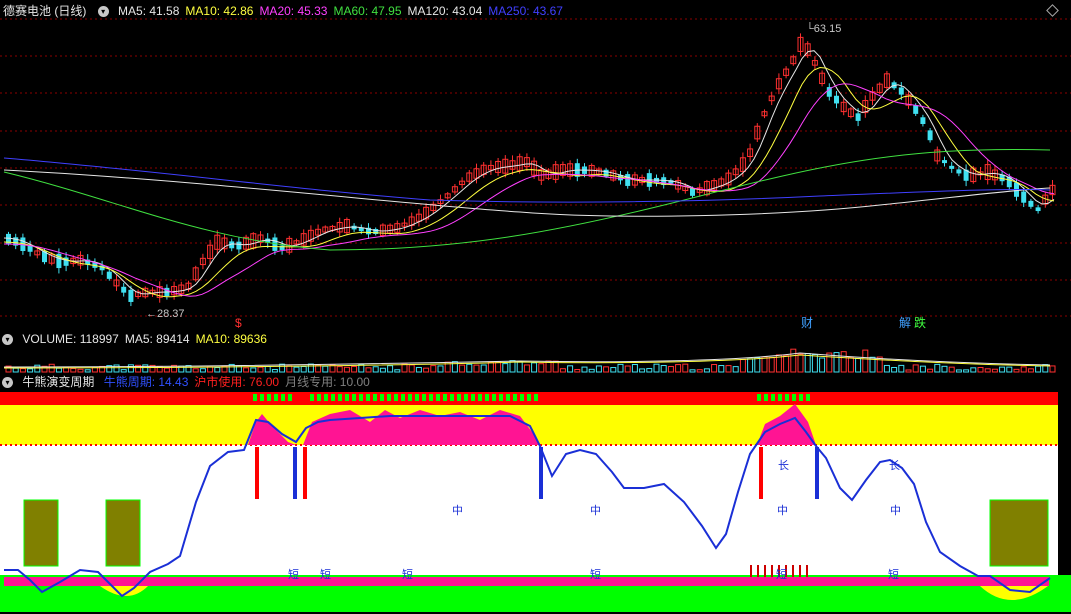  What do you see at coordinates (7, 340) in the screenshot?
I see `volume-collapse-icon: ▾` at bounding box center [7, 340].